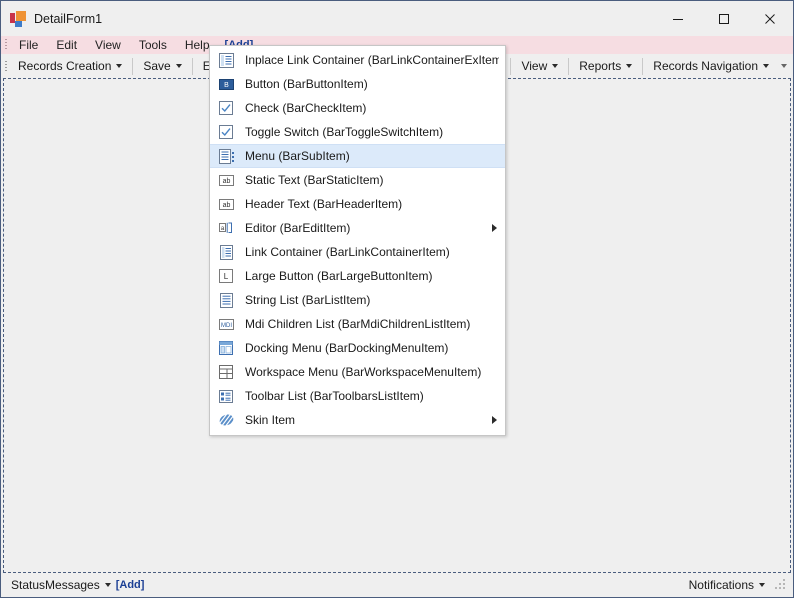 The image size is (794, 598). I want to click on statusbar-status-messages-label: StatusMessages, so click(55, 585).